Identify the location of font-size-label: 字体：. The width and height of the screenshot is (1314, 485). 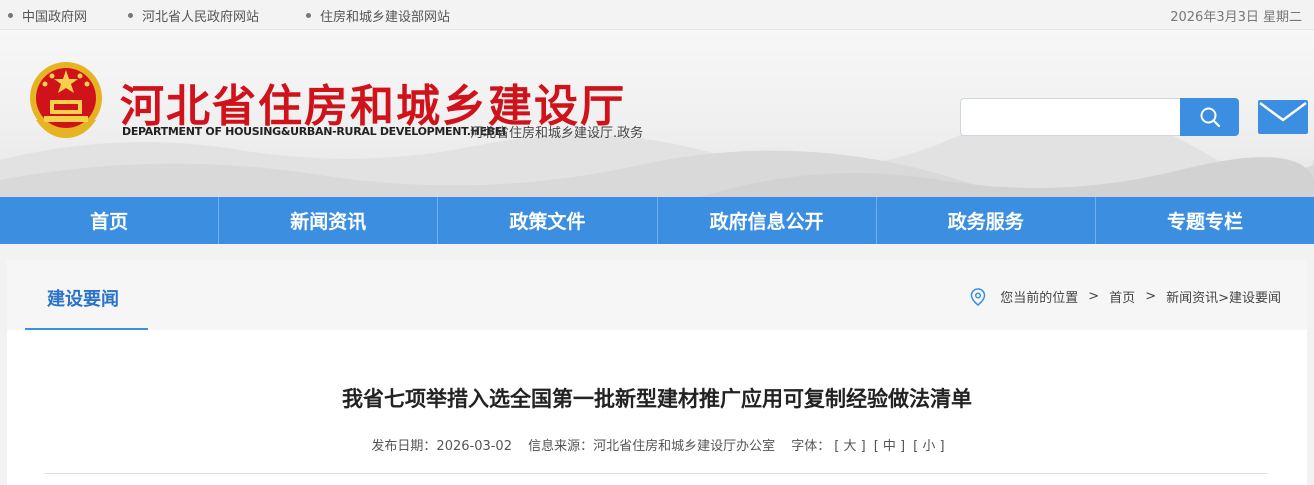
(811, 446).